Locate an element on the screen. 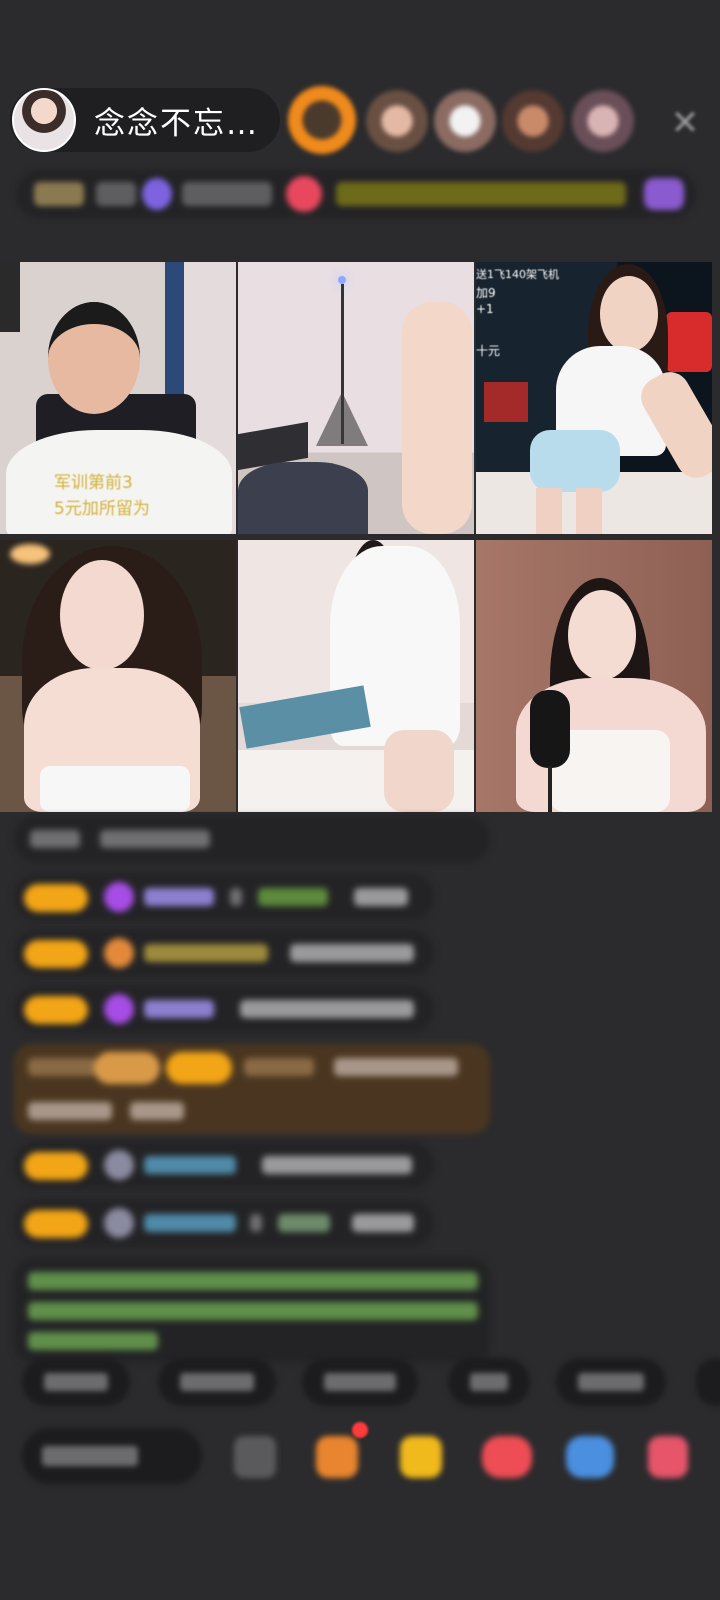 The height and width of the screenshot is (1600, 720). system-notice is located at coordinates (252, 1310).